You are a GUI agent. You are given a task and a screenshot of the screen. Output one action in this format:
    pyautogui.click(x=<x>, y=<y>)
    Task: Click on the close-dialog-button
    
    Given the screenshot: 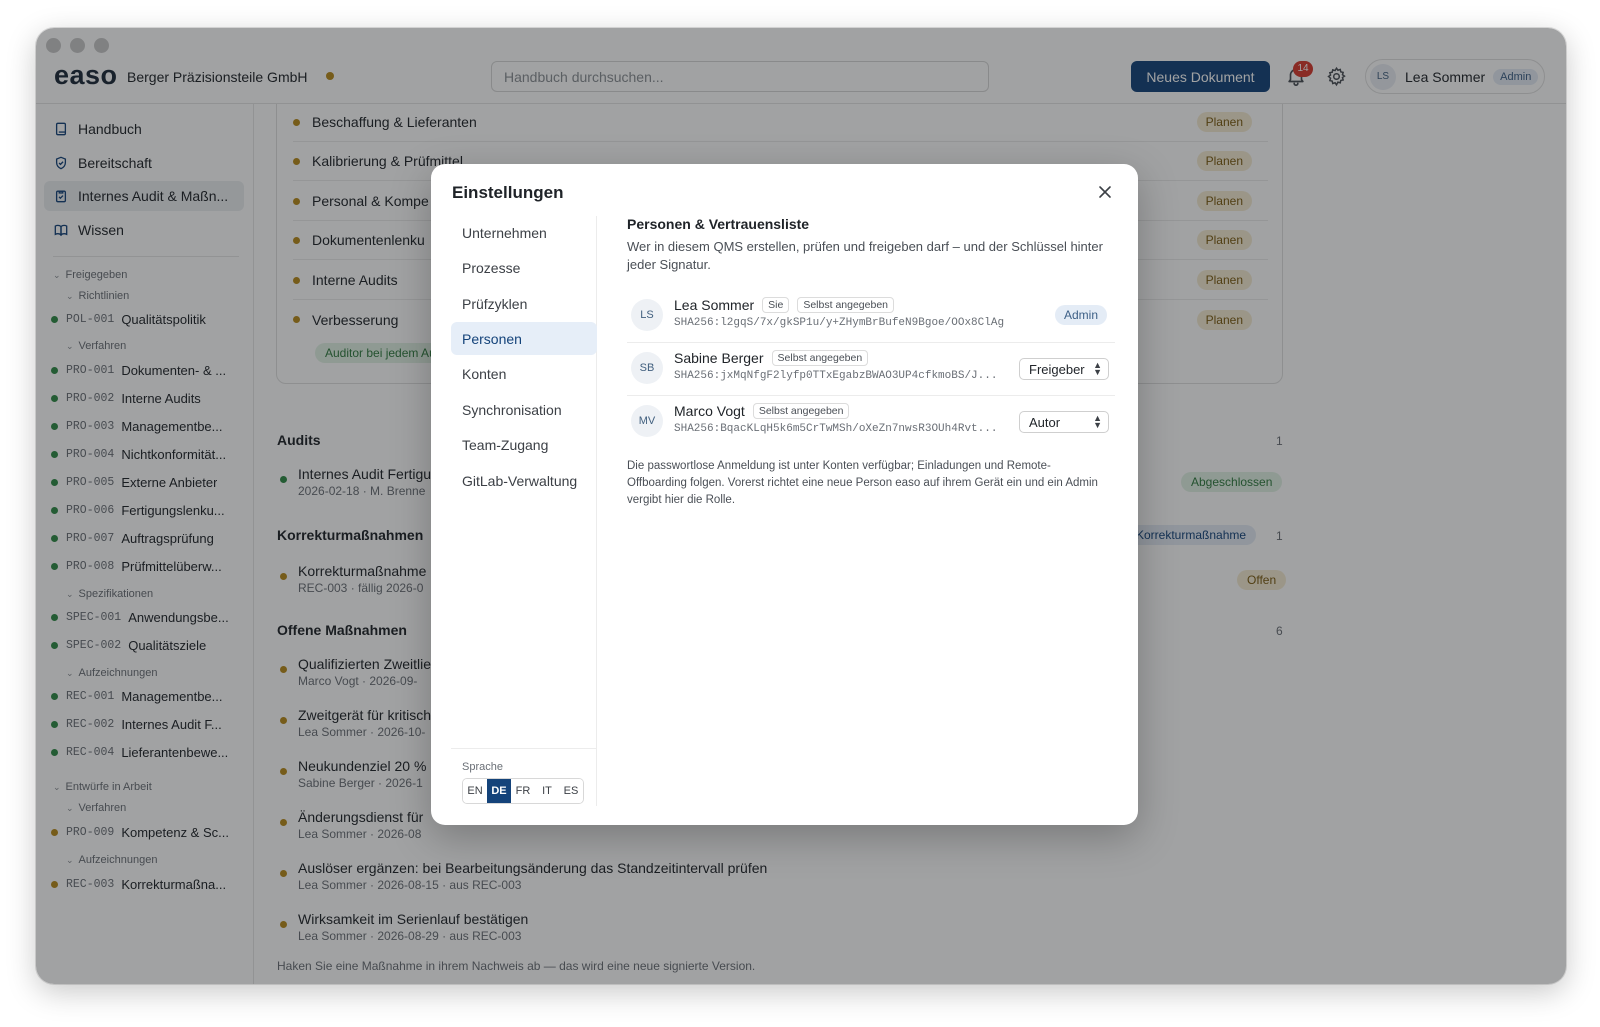 What is the action you would take?
    pyautogui.click(x=1105, y=193)
    